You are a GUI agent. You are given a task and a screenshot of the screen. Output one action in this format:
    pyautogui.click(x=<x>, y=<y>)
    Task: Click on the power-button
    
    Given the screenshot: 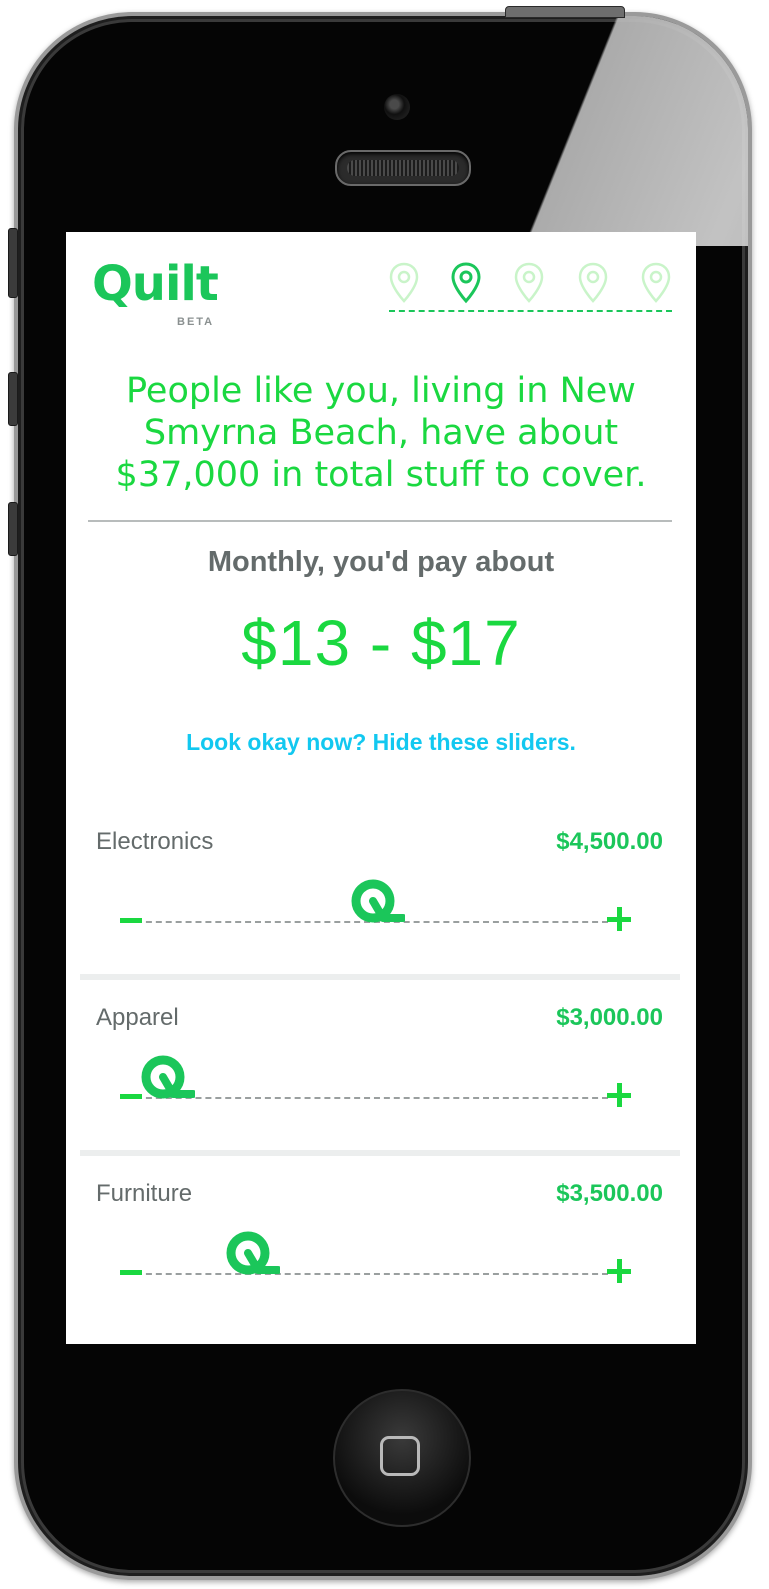 What is the action you would take?
    pyautogui.click(x=565, y=12)
    